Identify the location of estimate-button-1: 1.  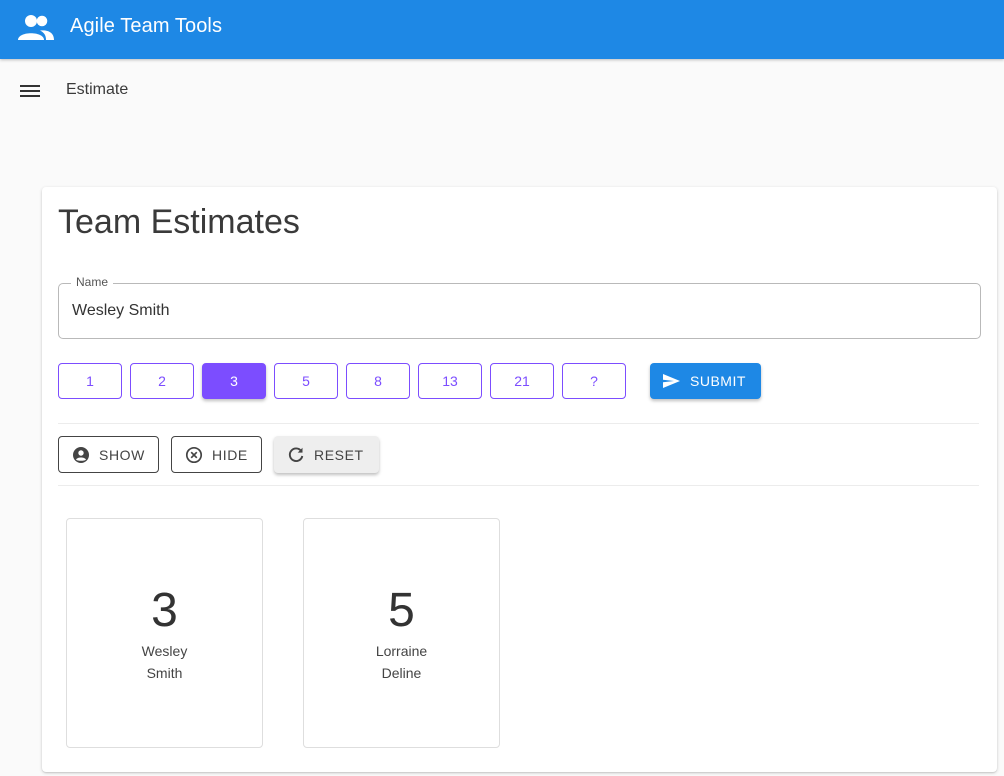
(90, 381).